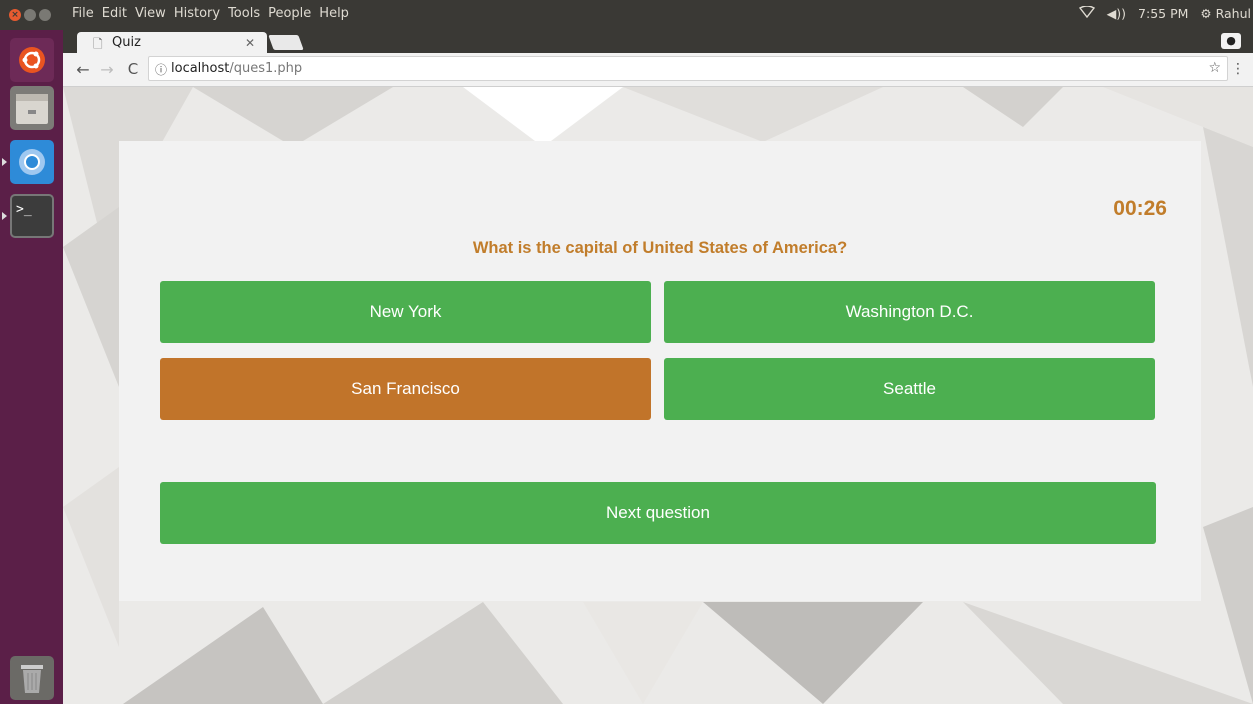 The image size is (1253, 704). Describe the element at coordinates (4, 216) in the screenshot. I see `running-app-indicator` at that location.